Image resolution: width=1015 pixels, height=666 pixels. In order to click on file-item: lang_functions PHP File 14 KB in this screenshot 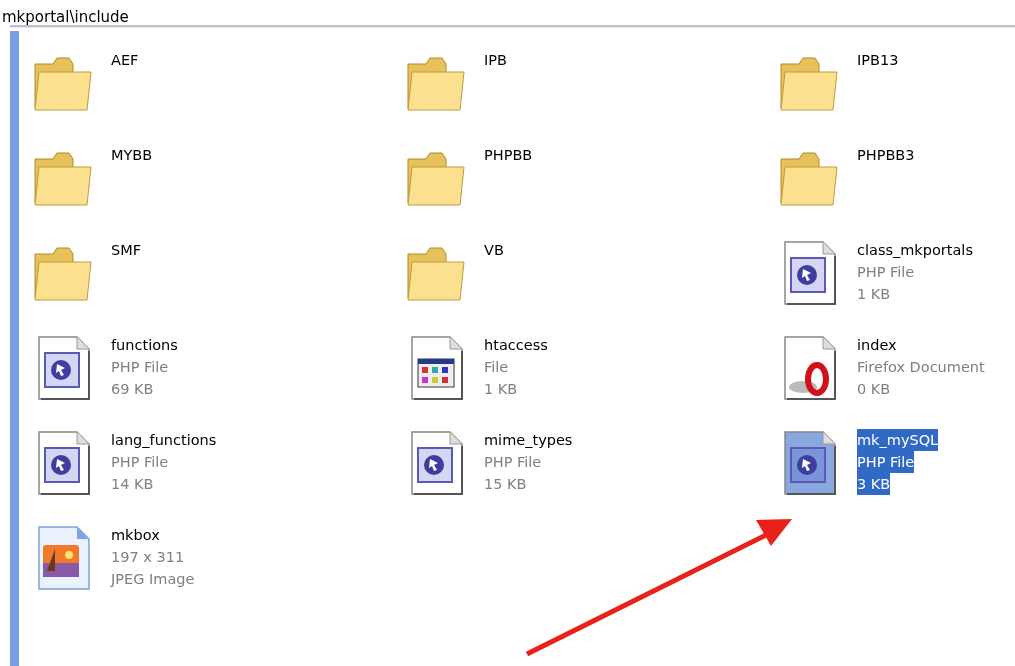, I will do `click(217, 462)`.